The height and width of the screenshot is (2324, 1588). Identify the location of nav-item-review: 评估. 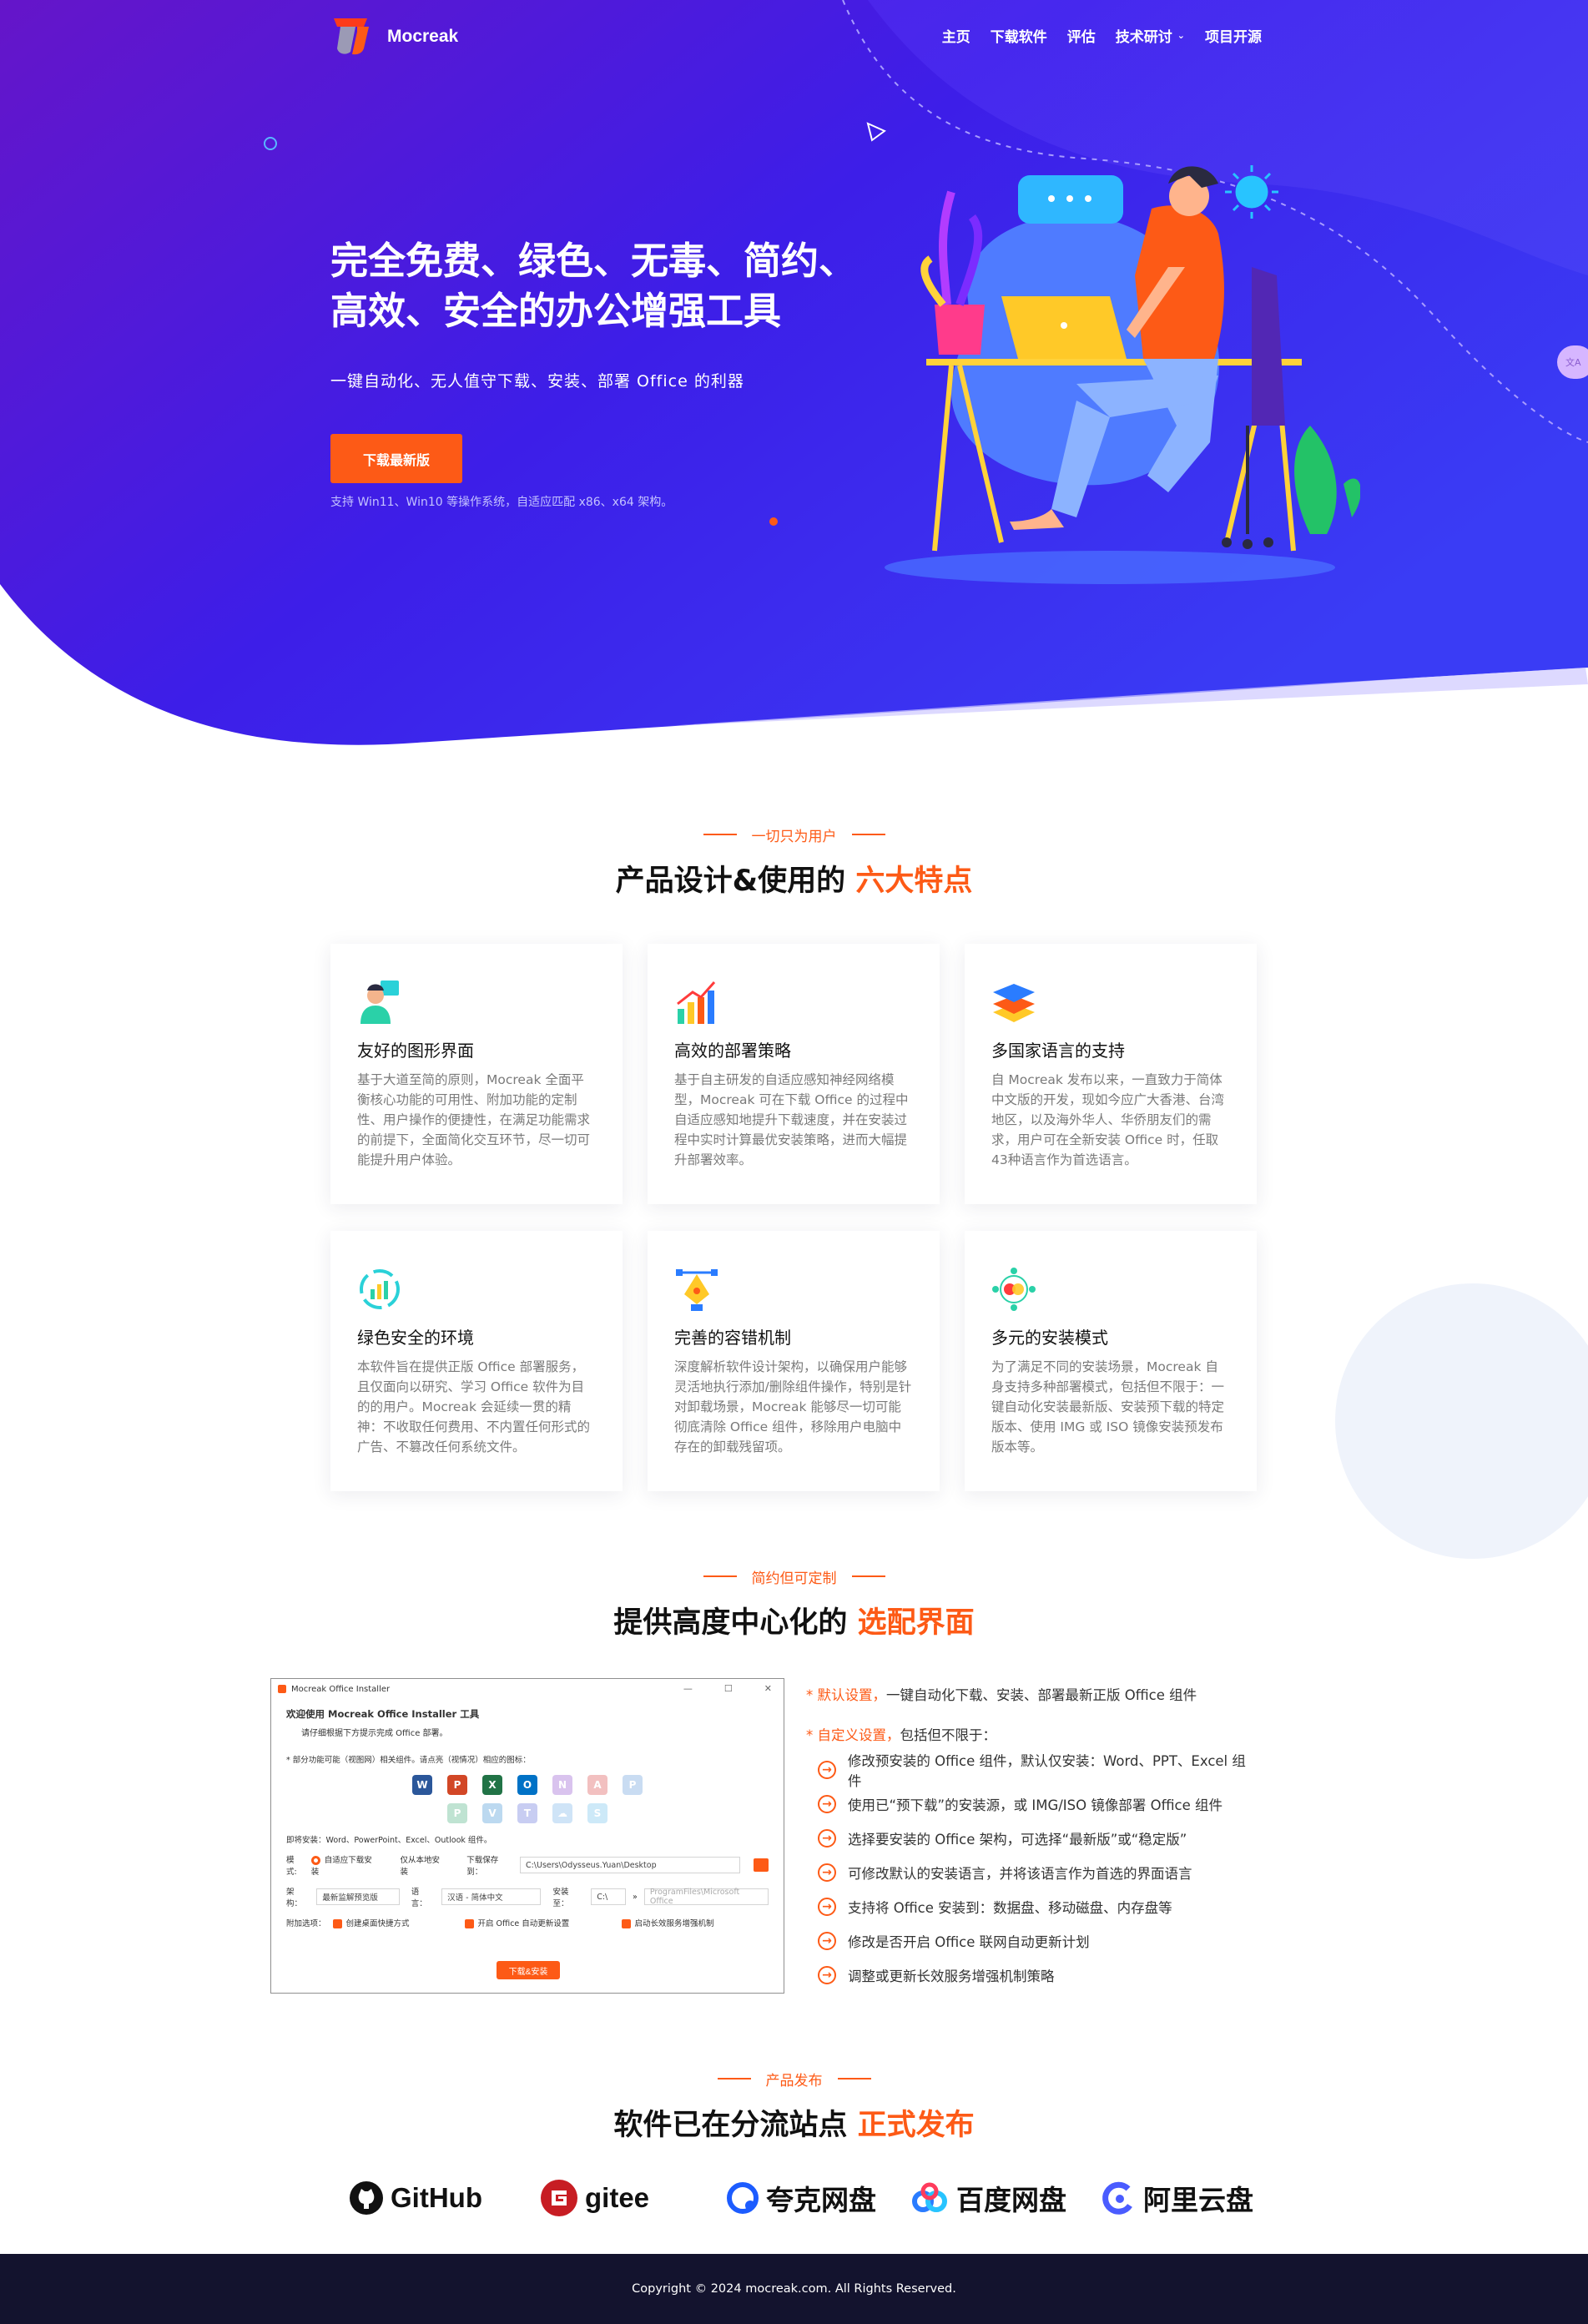
(1082, 35).